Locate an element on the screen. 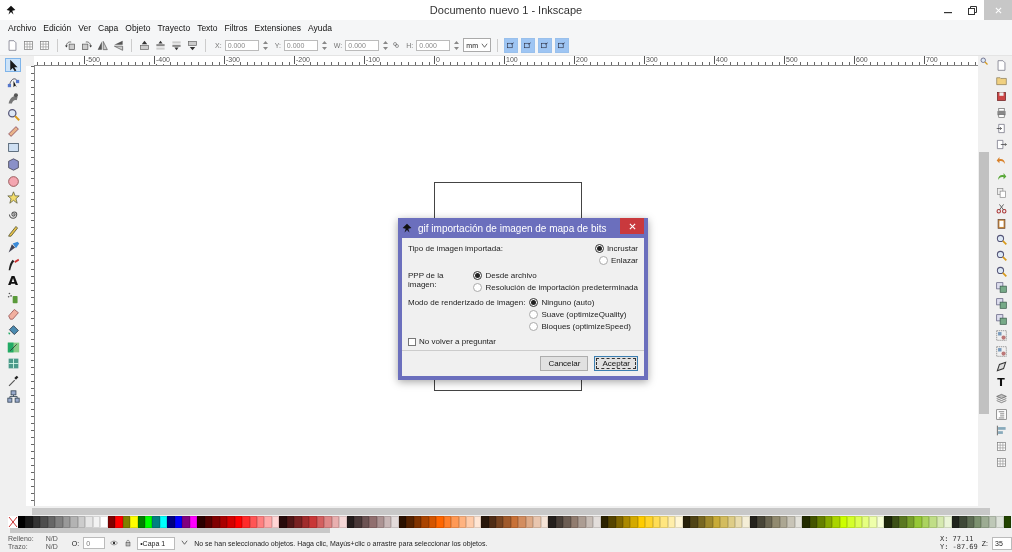  menu-item: Ayuda is located at coordinates (319, 27).